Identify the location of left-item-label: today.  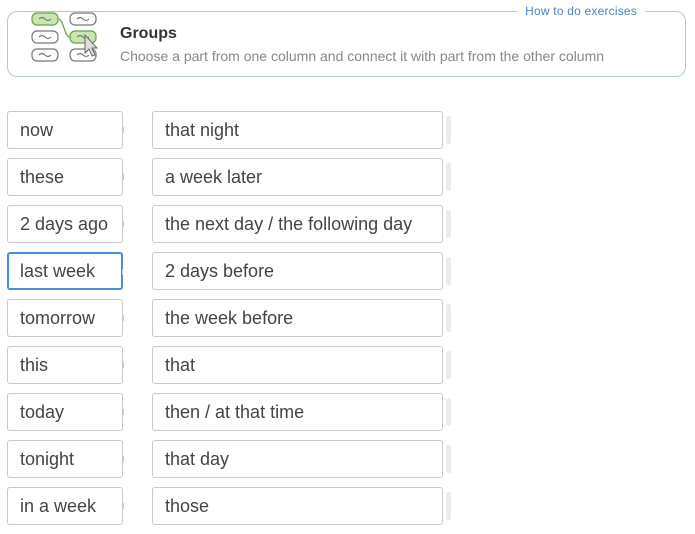
(42, 412).